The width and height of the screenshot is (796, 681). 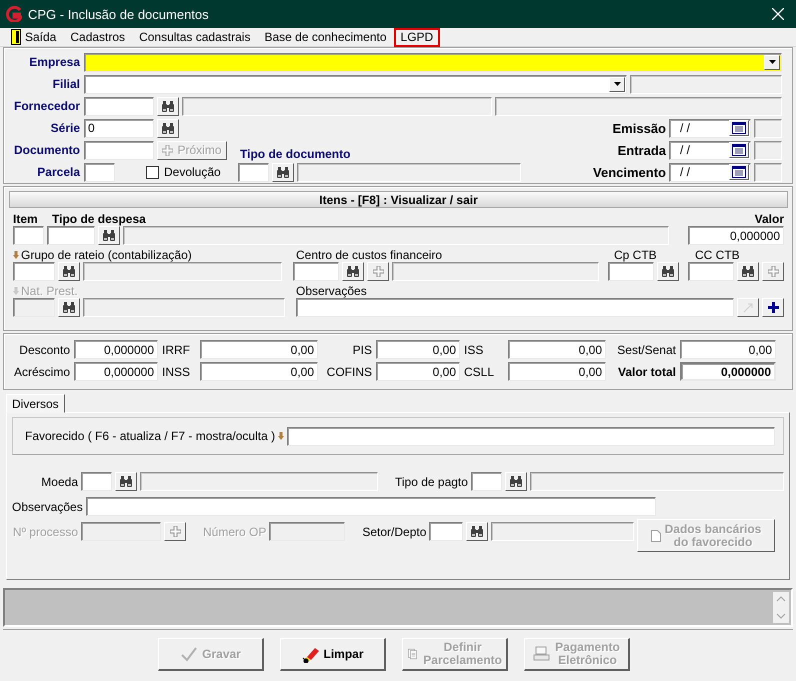 I want to click on field-label: Nat. Prest., so click(x=49, y=291).